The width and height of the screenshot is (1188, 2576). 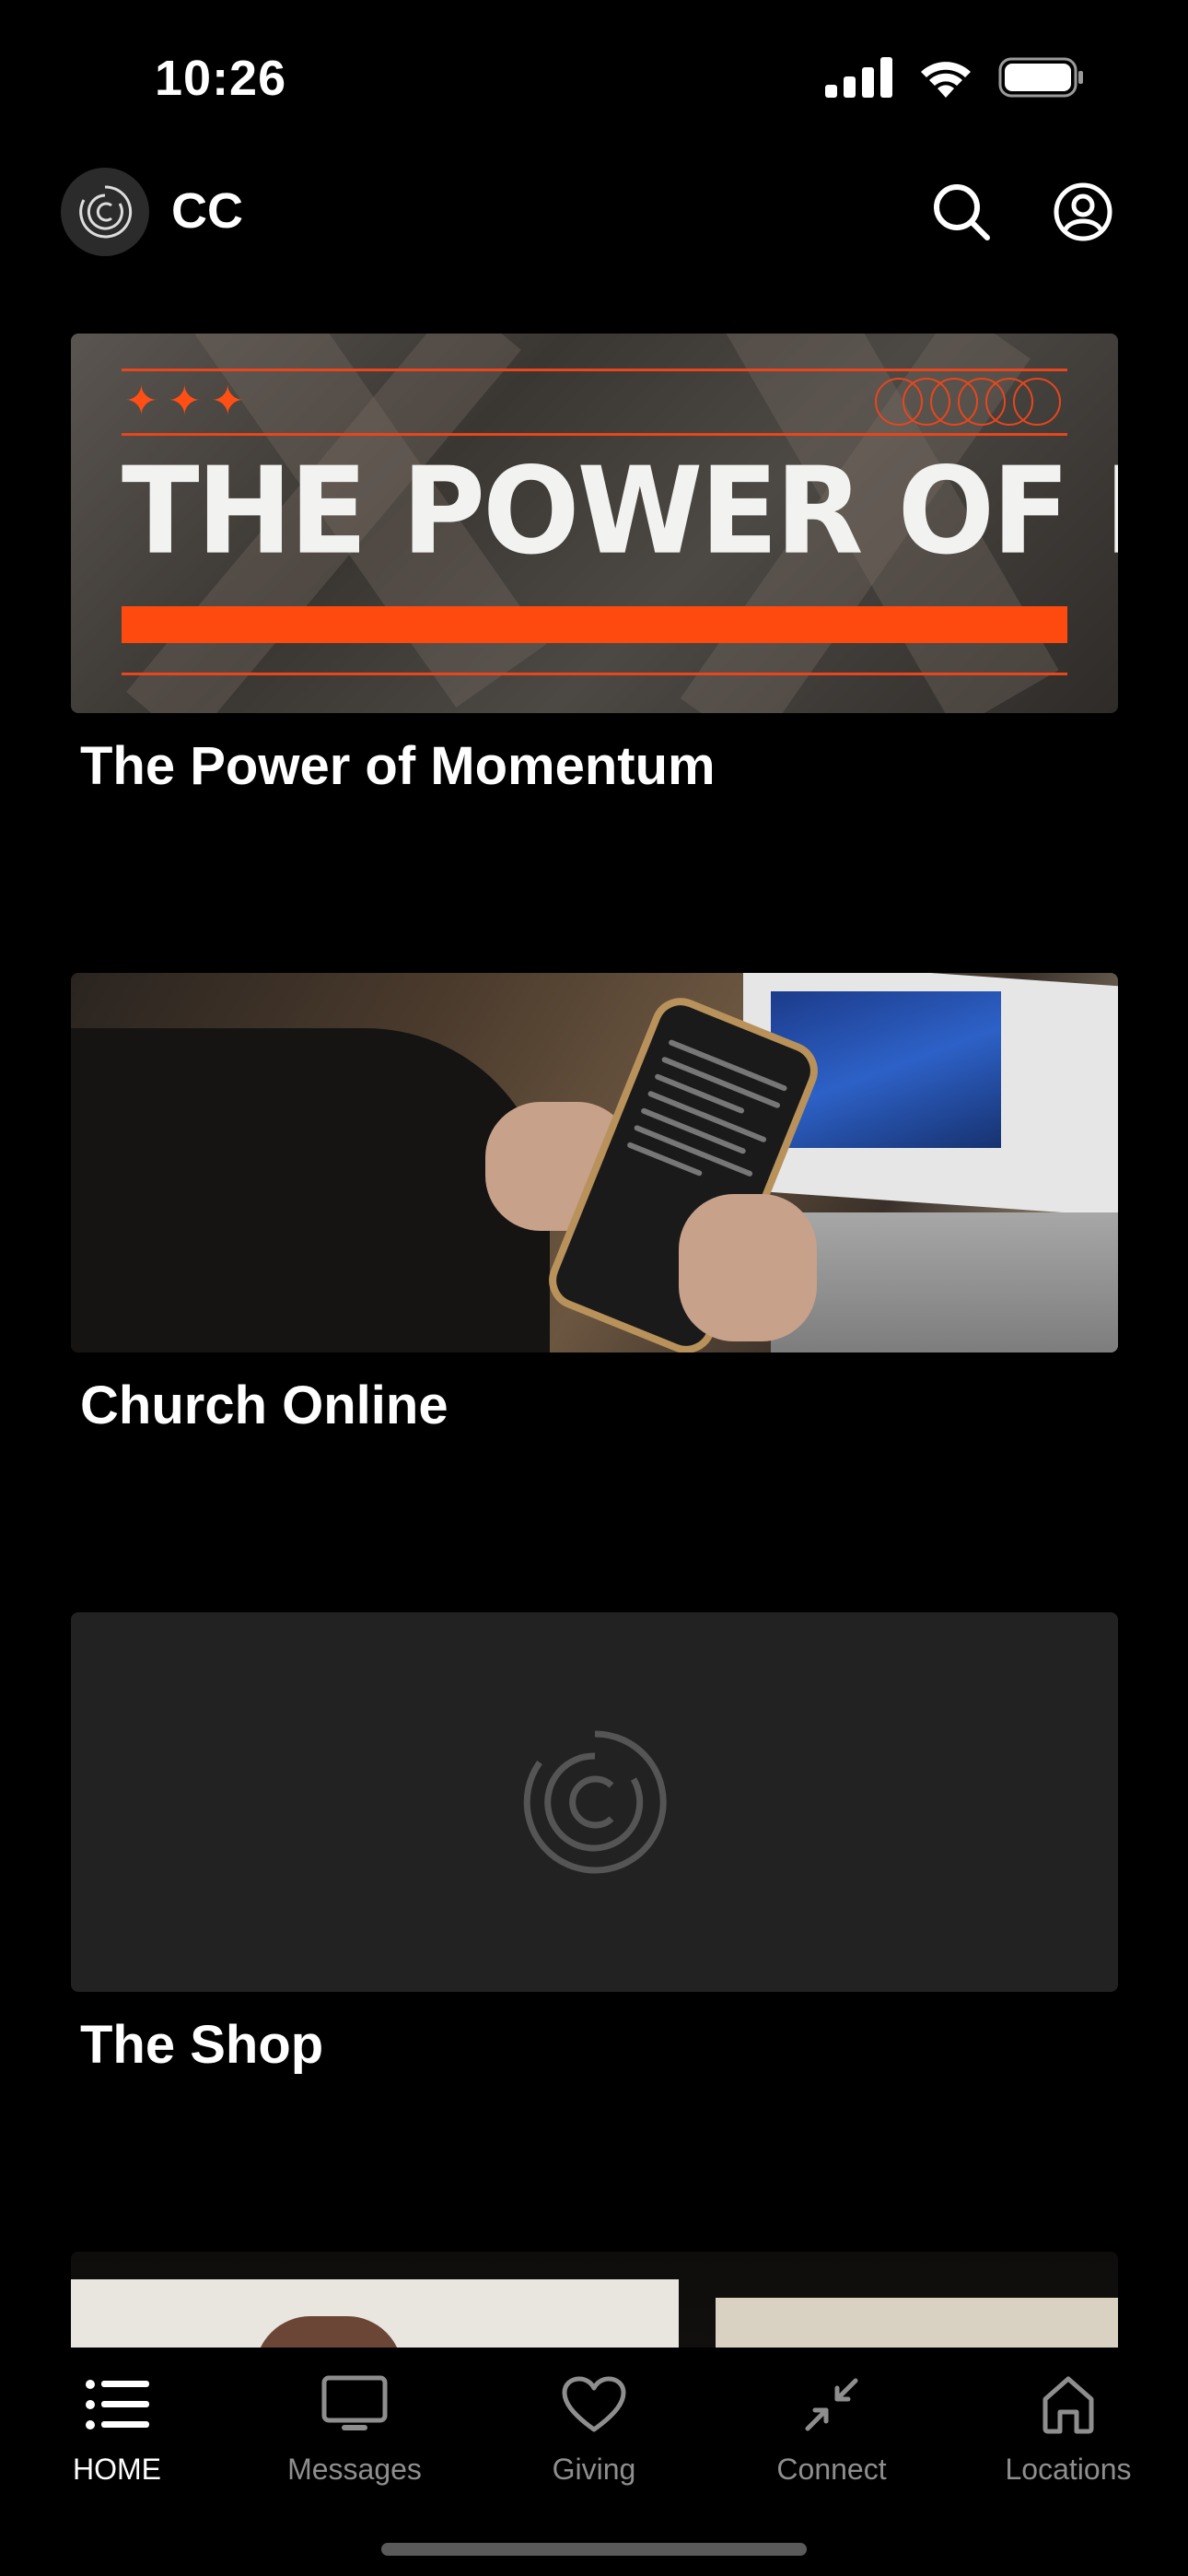 I want to click on tab-label: HOME, so click(x=117, y=2469).